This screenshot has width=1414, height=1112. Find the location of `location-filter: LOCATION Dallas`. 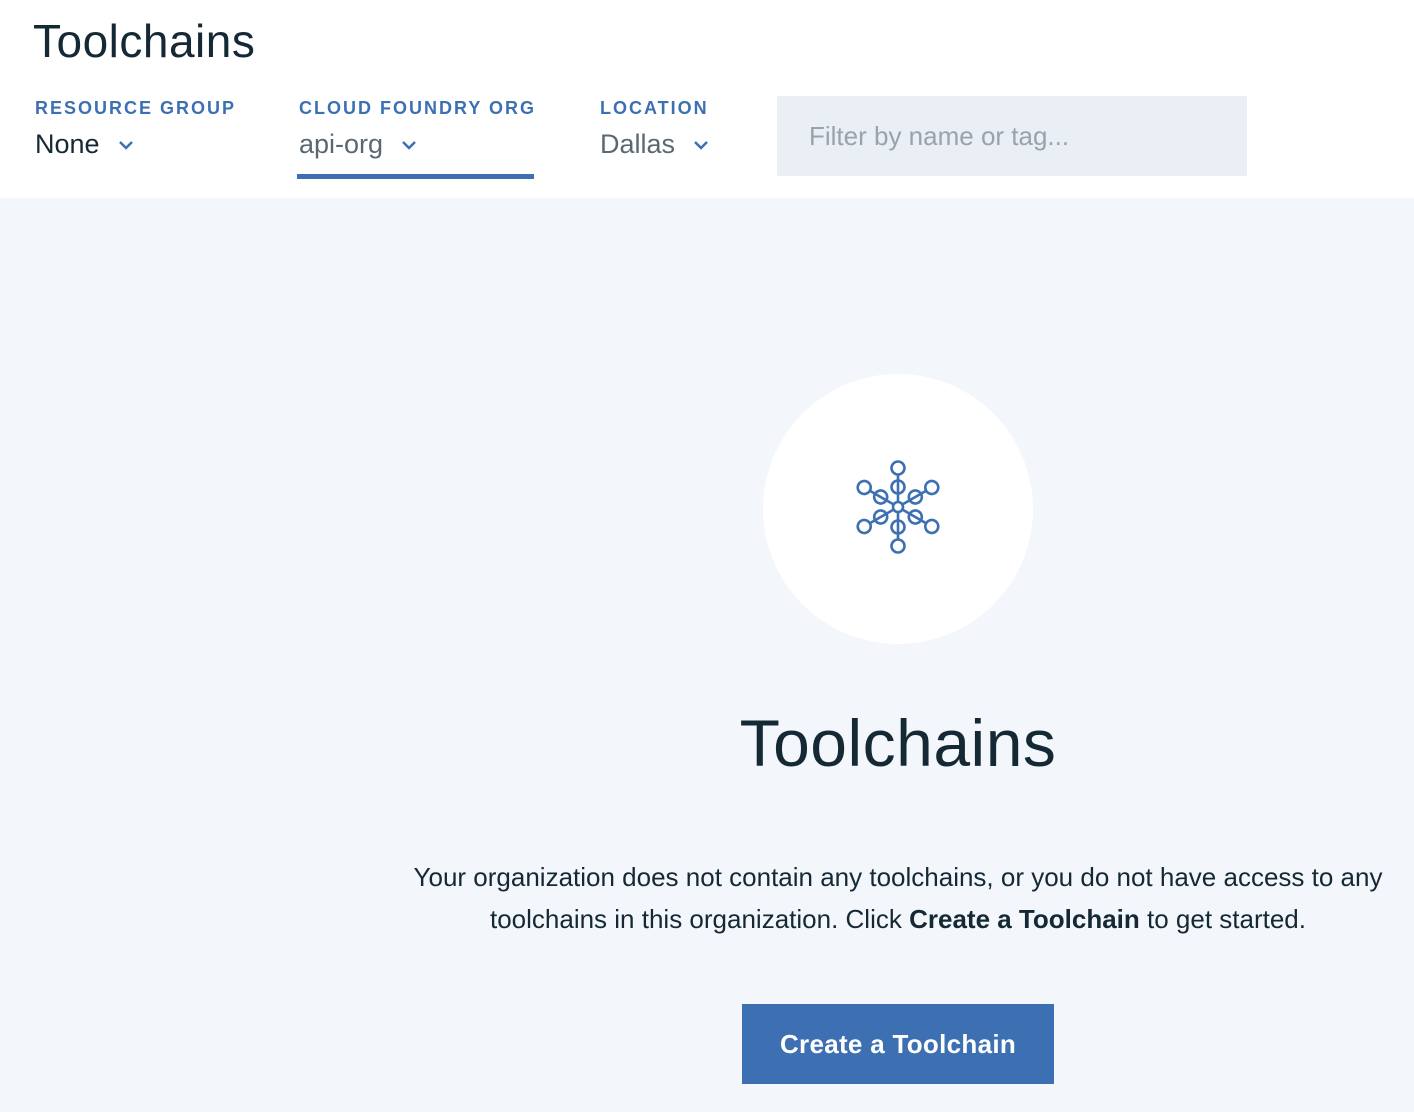

location-filter: LOCATION Dallas is located at coordinates (654, 129).